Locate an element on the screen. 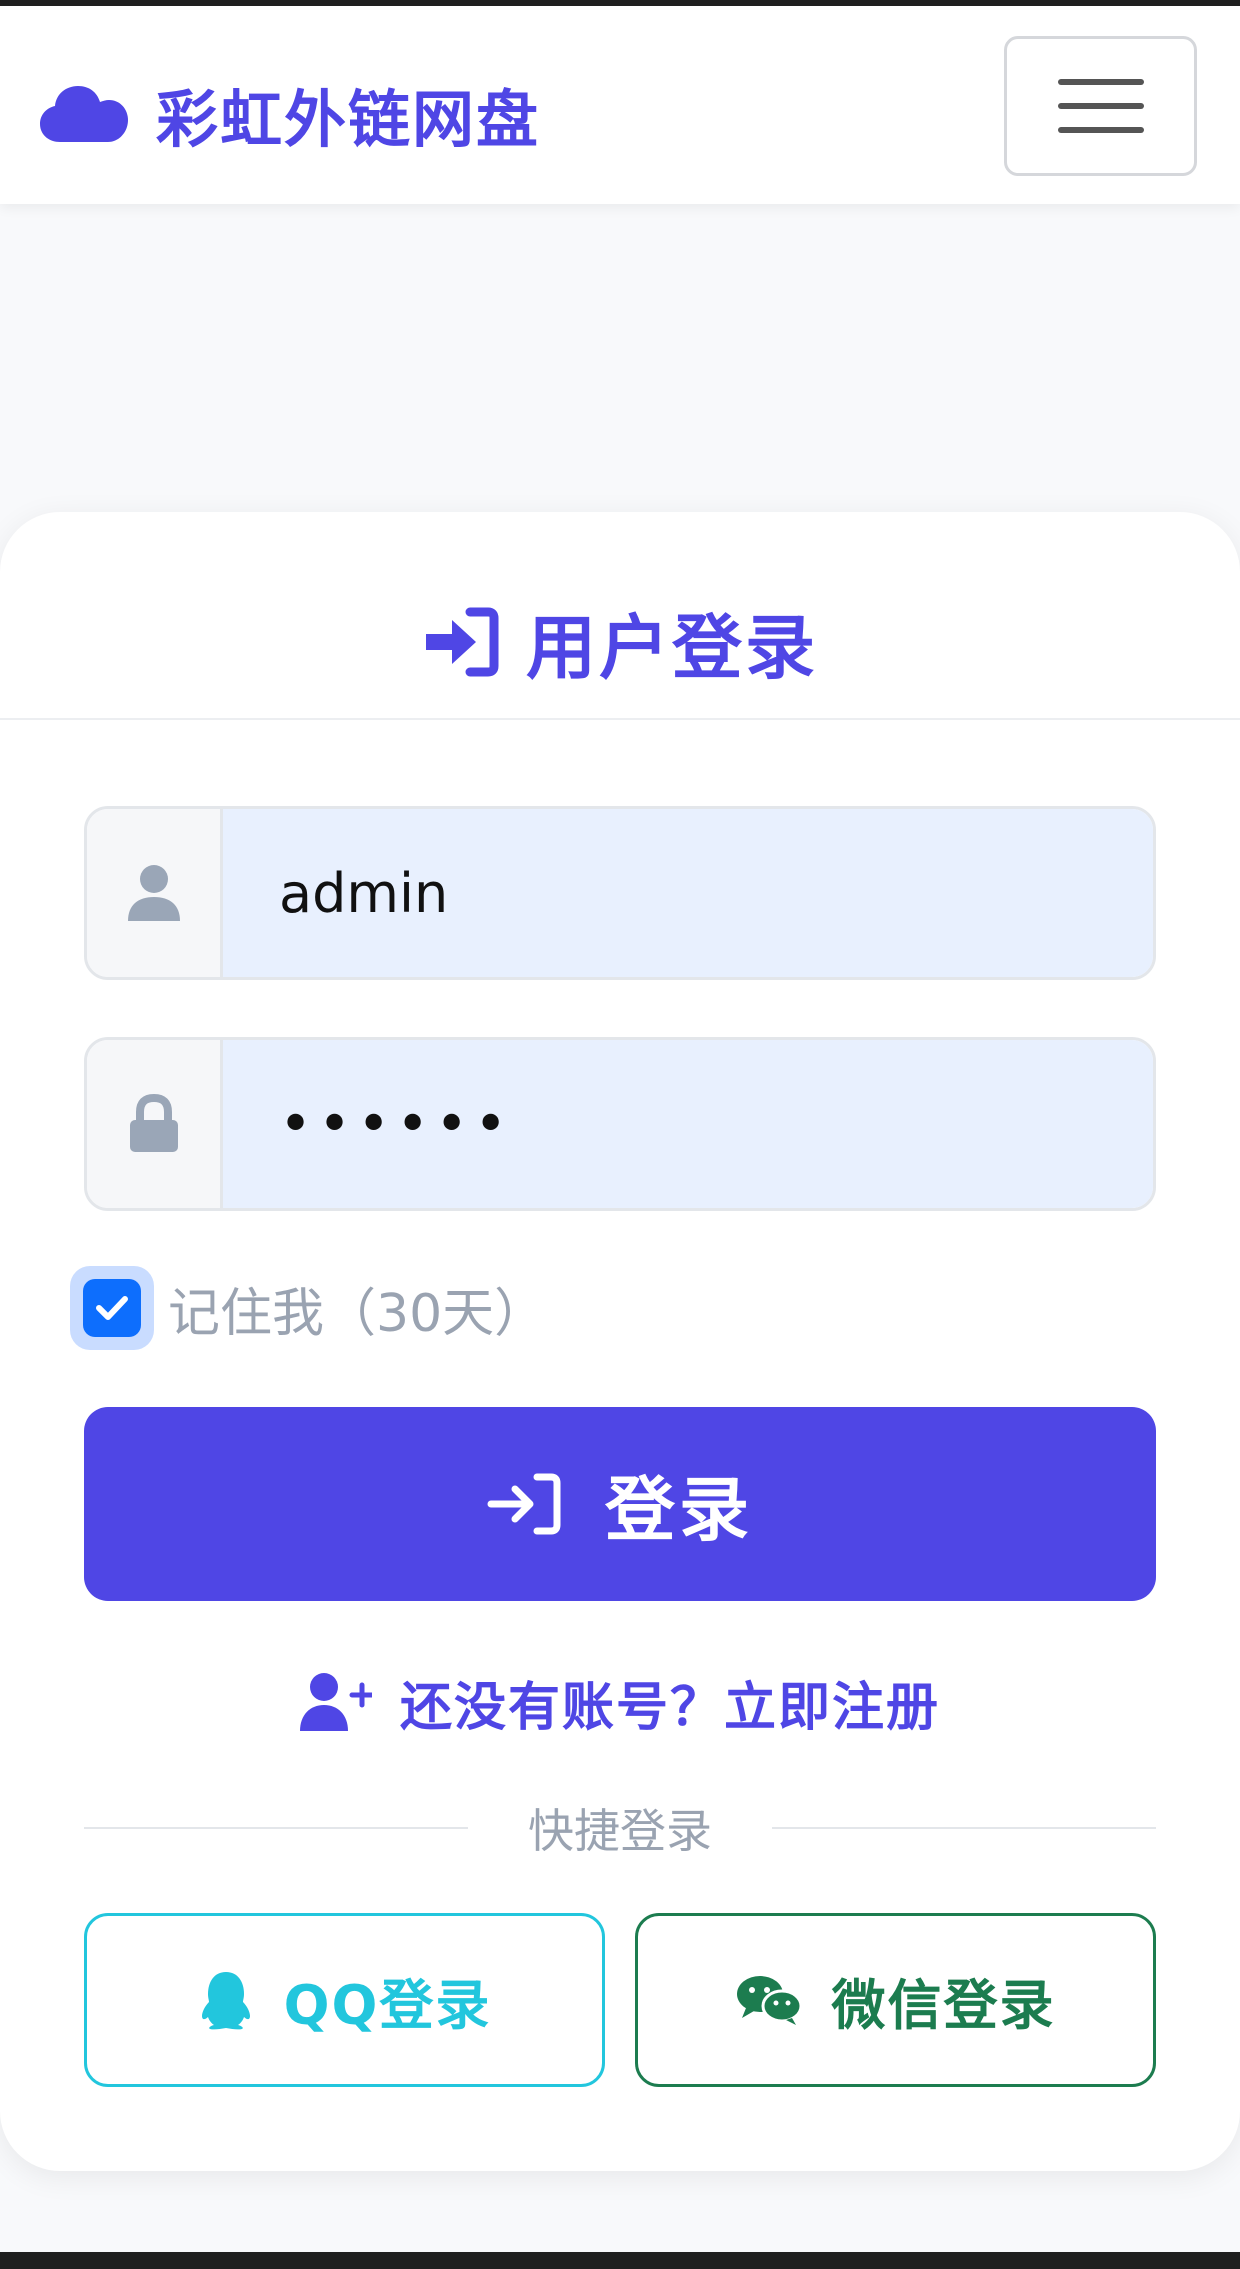 The height and width of the screenshot is (2269, 1240). brand-link: 彩虹外链网盘 is located at coordinates (290, 114).